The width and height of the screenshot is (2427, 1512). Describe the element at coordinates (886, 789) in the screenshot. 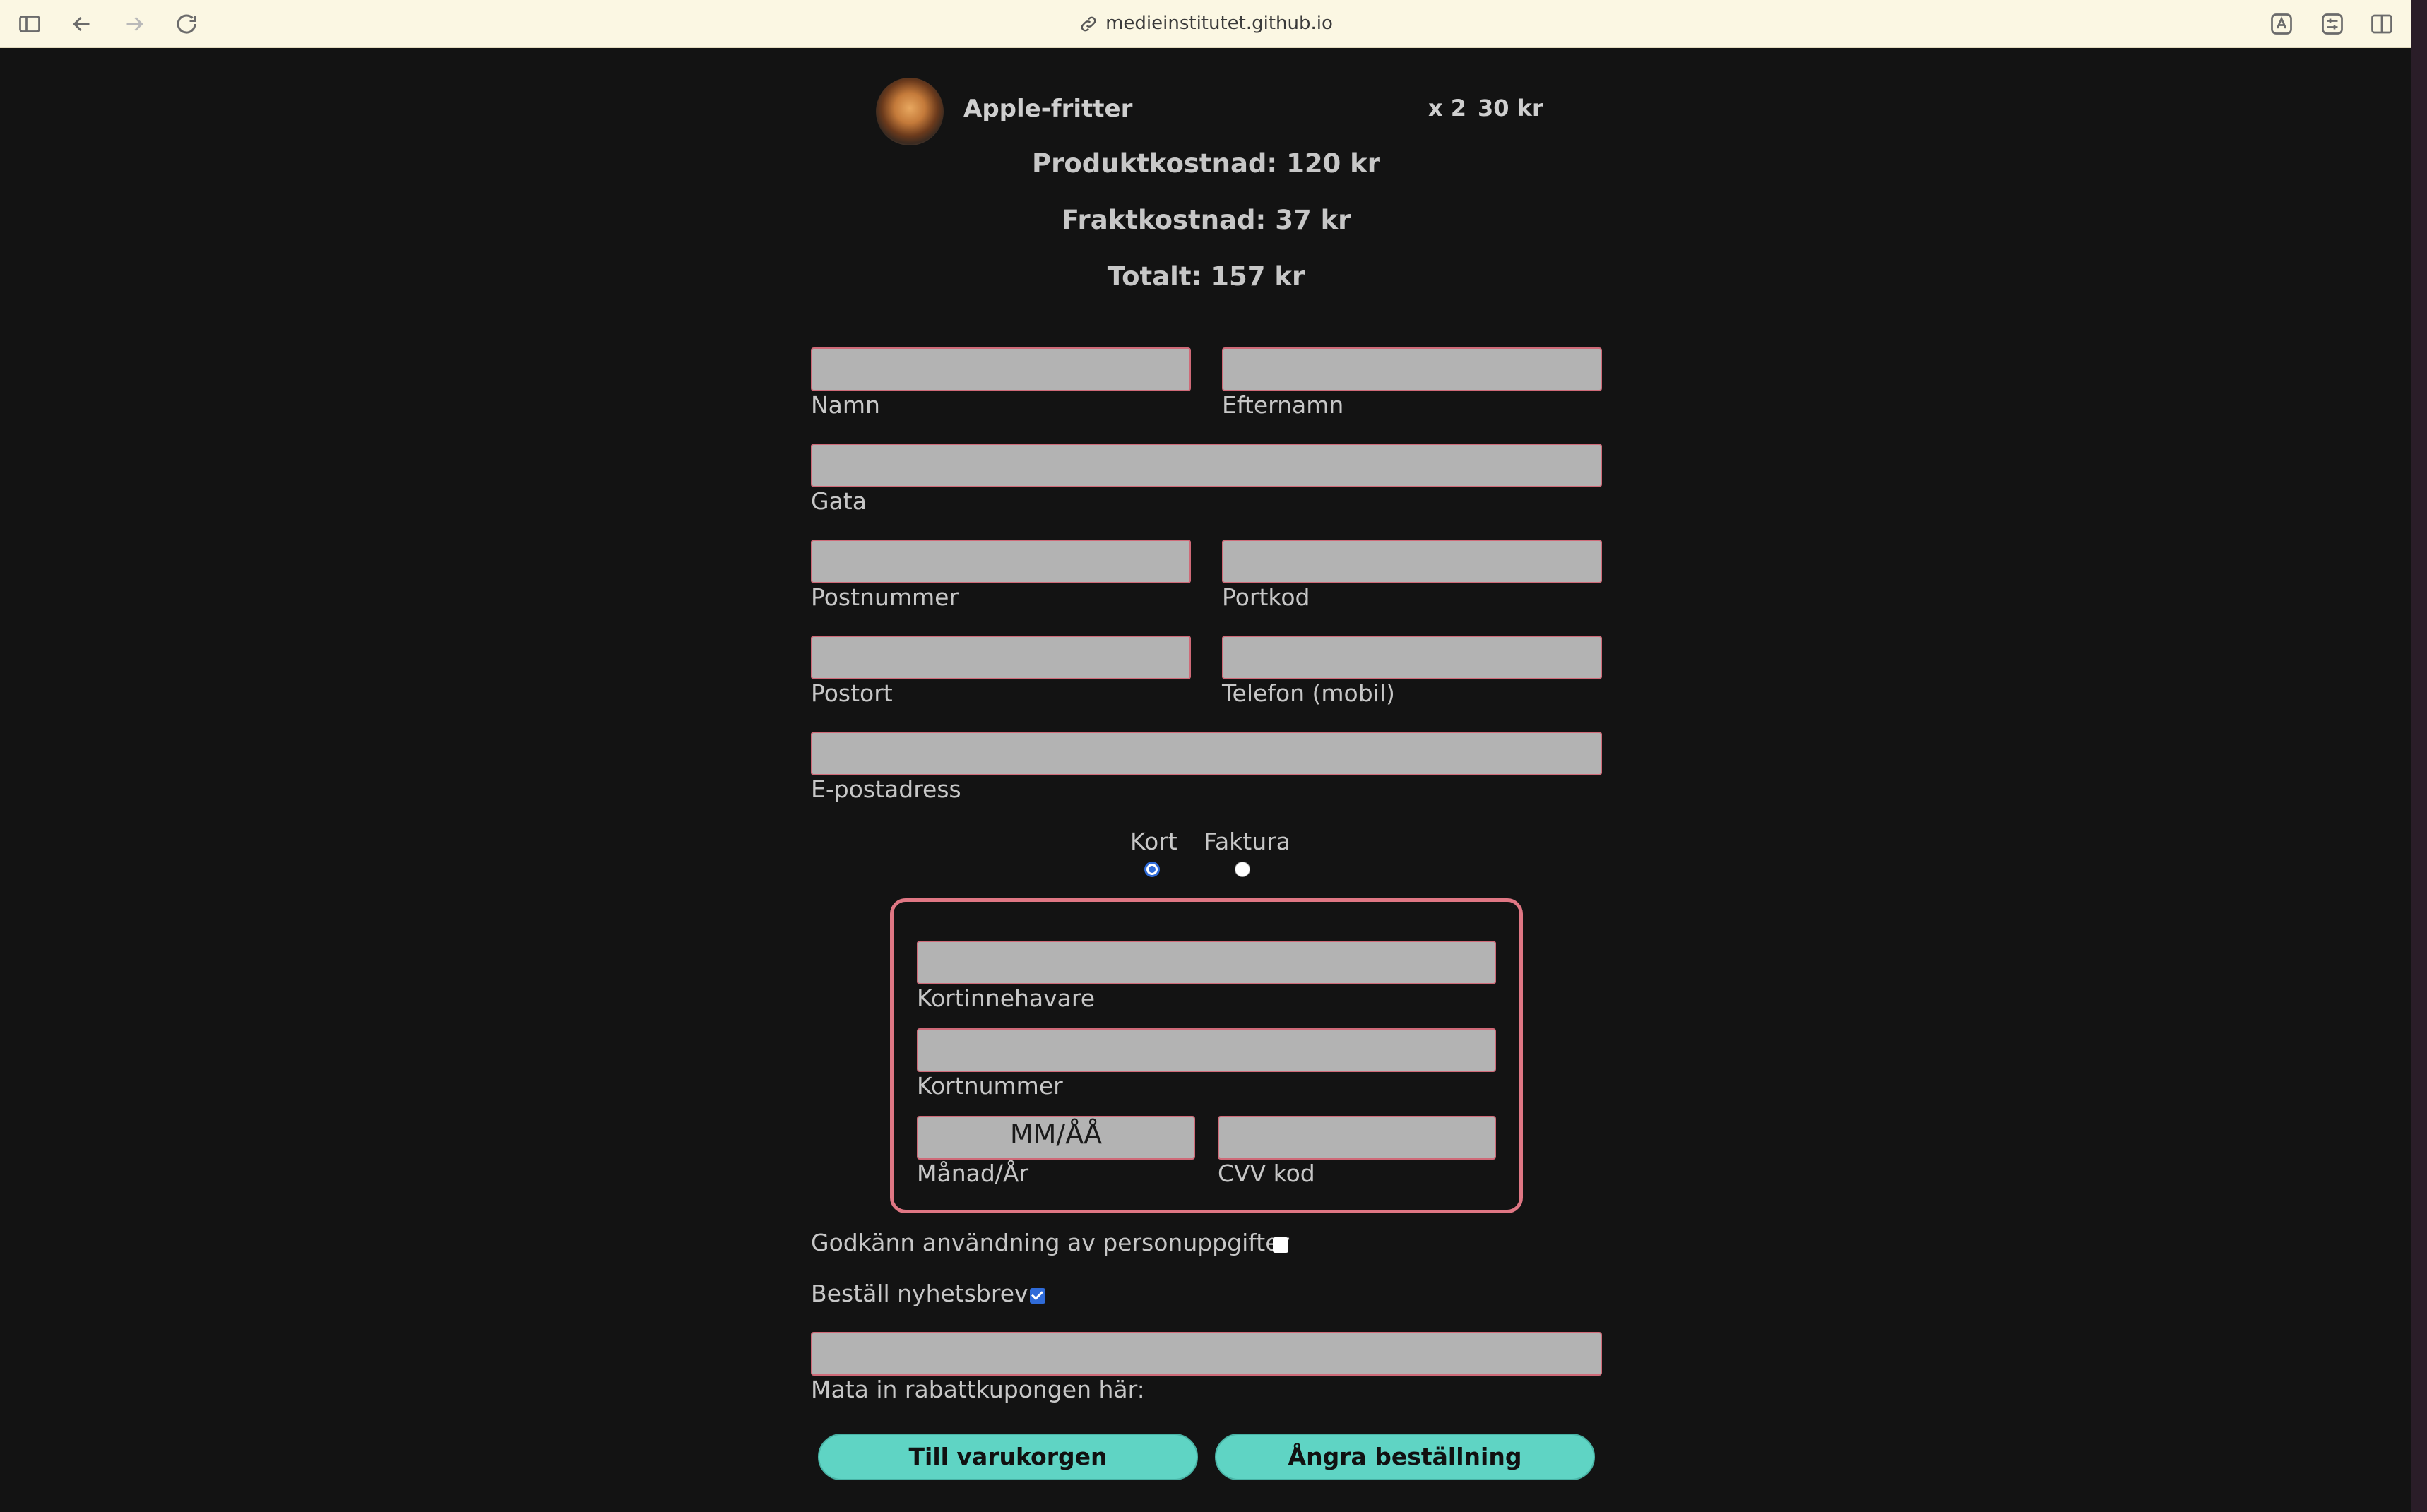

I see `email-label: E-postadress` at that location.